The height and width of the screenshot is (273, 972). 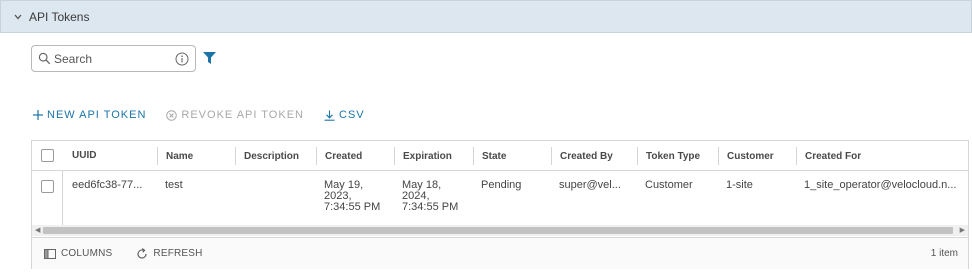 I want to click on column-header-created-for: Created For, so click(x=882, y=156).